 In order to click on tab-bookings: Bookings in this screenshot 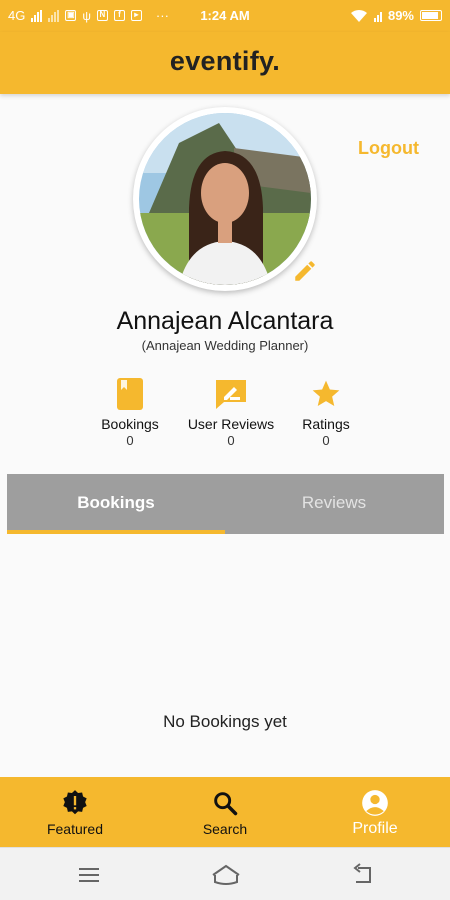, I will do `click(116, 504)`.